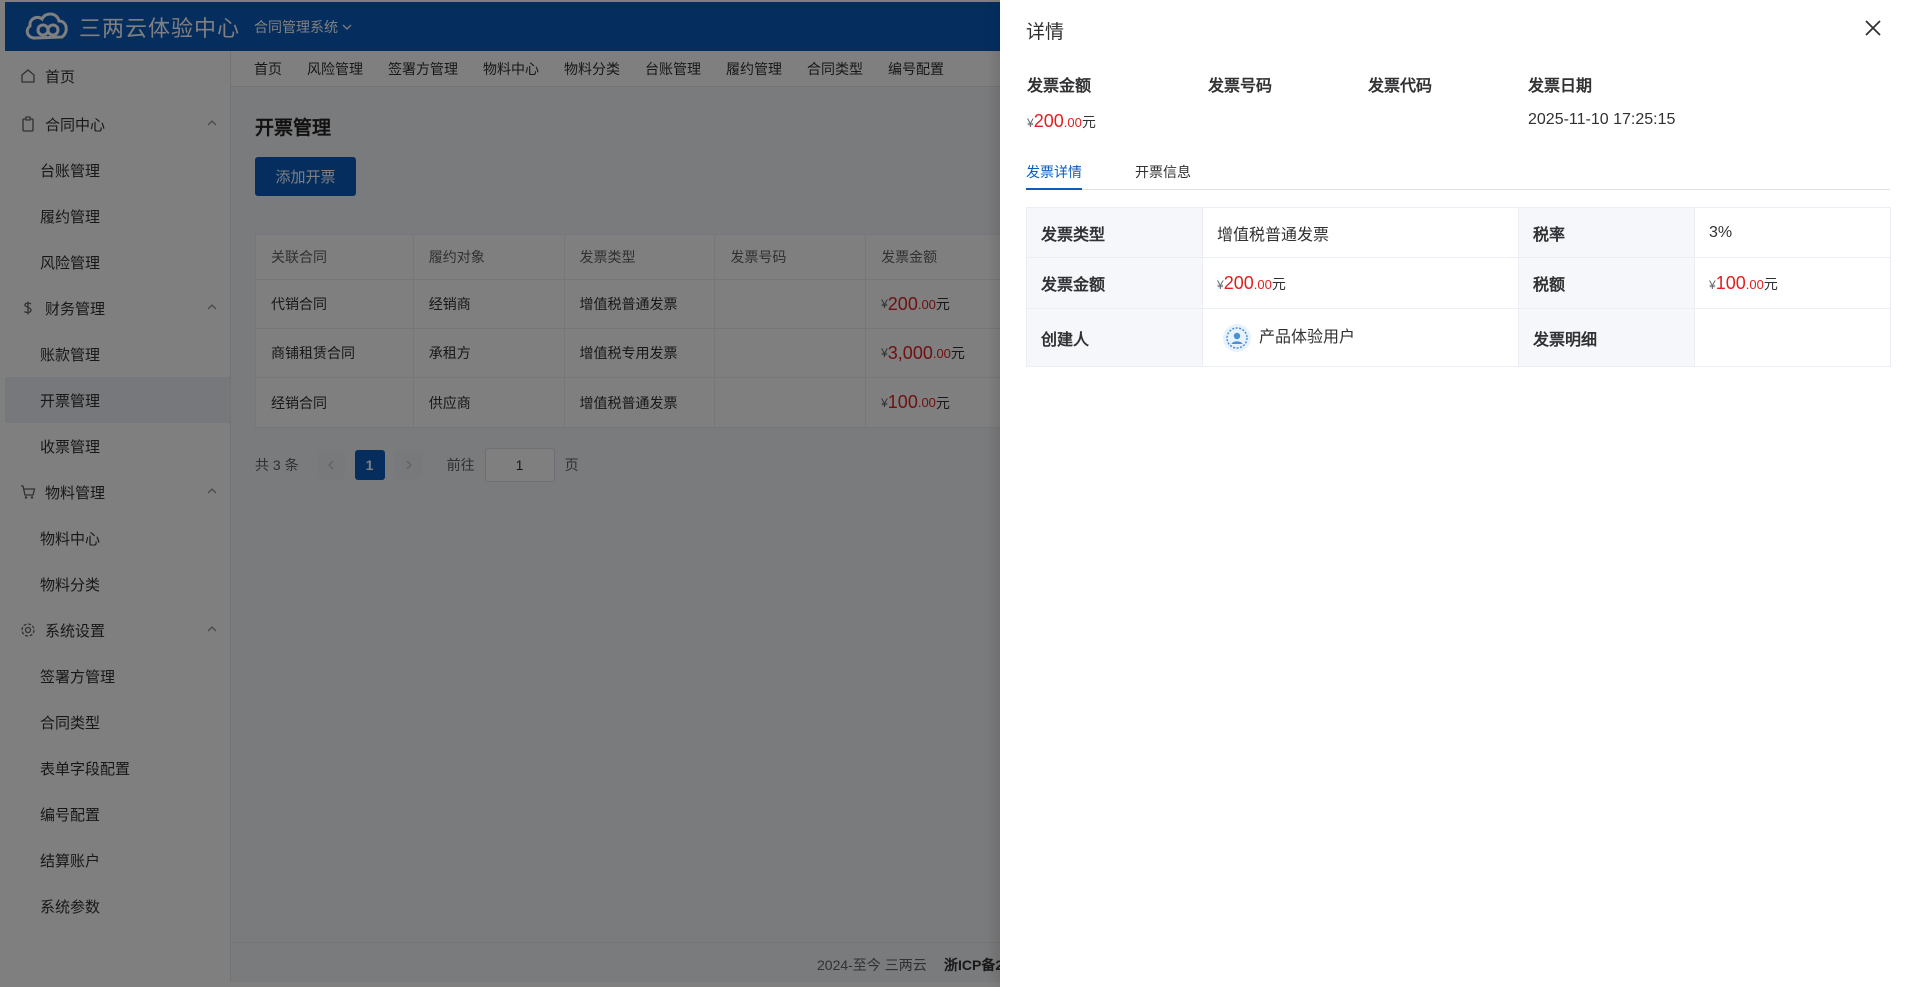 This screenshot has width=1919, height=987. I want to click on detail-label: 创建人, so click(1114, 337).